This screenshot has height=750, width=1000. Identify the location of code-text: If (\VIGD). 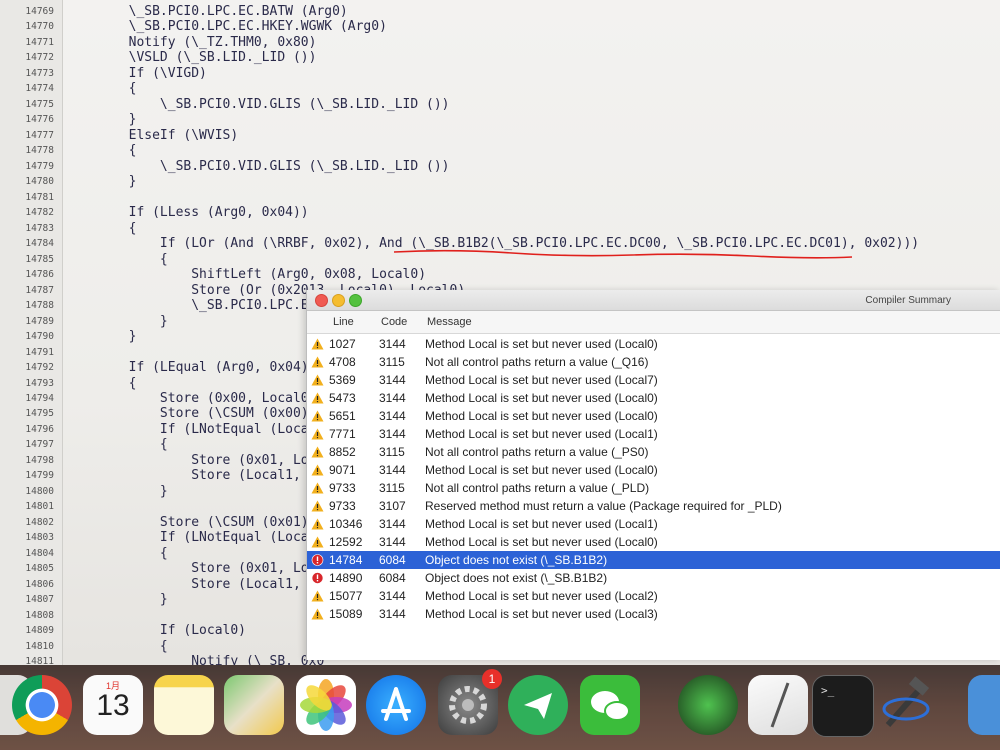
(136, 73).